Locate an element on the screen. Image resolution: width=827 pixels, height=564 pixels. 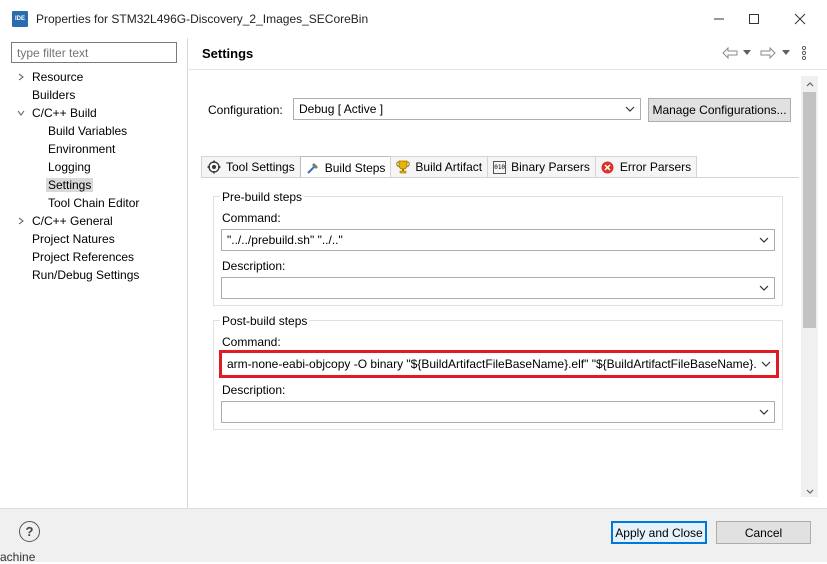
forward-button is located at coordinates (768, 53).